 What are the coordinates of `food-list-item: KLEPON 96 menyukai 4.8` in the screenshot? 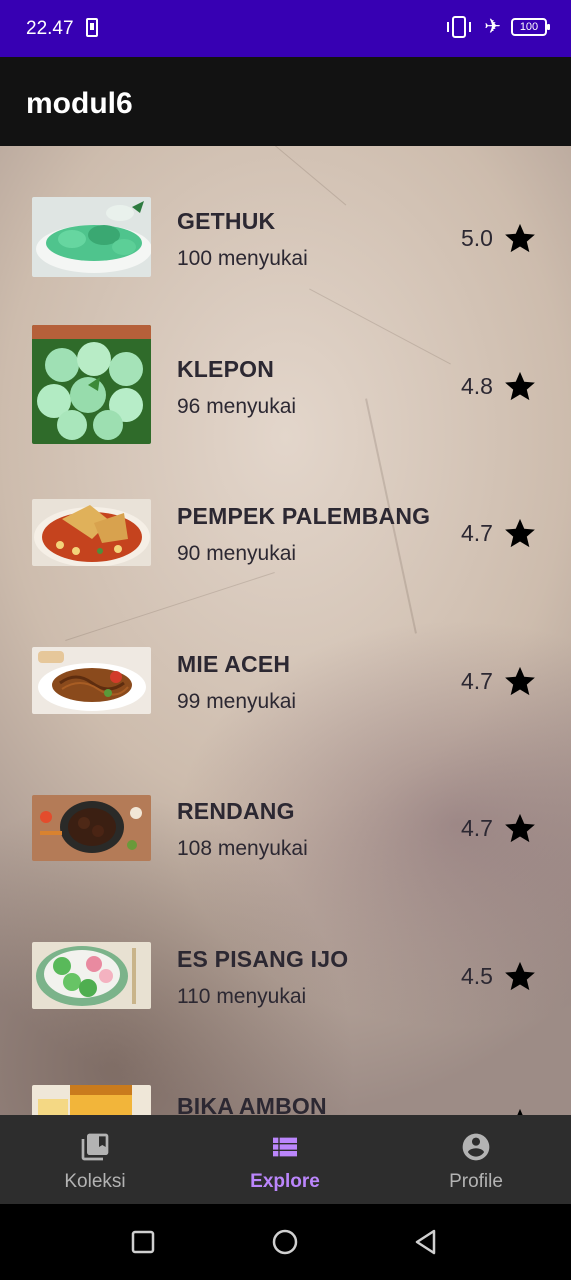 It's located at (285, 391).